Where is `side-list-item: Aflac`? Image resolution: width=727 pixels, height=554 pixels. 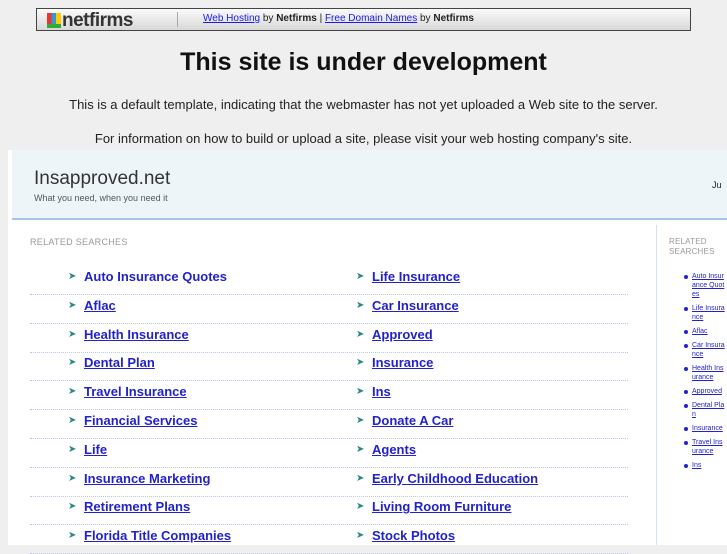 side-list-item: Aflac is located at coordinates (705, 331).